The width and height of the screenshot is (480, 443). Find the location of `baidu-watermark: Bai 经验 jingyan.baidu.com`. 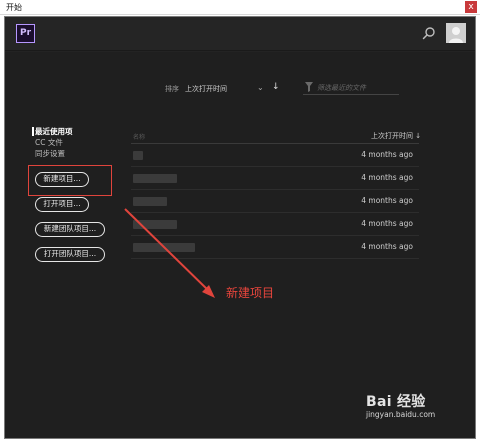

baidu-watermark: Bai 经验 jingyan.baidu.com is located at coordinates (414, 406).